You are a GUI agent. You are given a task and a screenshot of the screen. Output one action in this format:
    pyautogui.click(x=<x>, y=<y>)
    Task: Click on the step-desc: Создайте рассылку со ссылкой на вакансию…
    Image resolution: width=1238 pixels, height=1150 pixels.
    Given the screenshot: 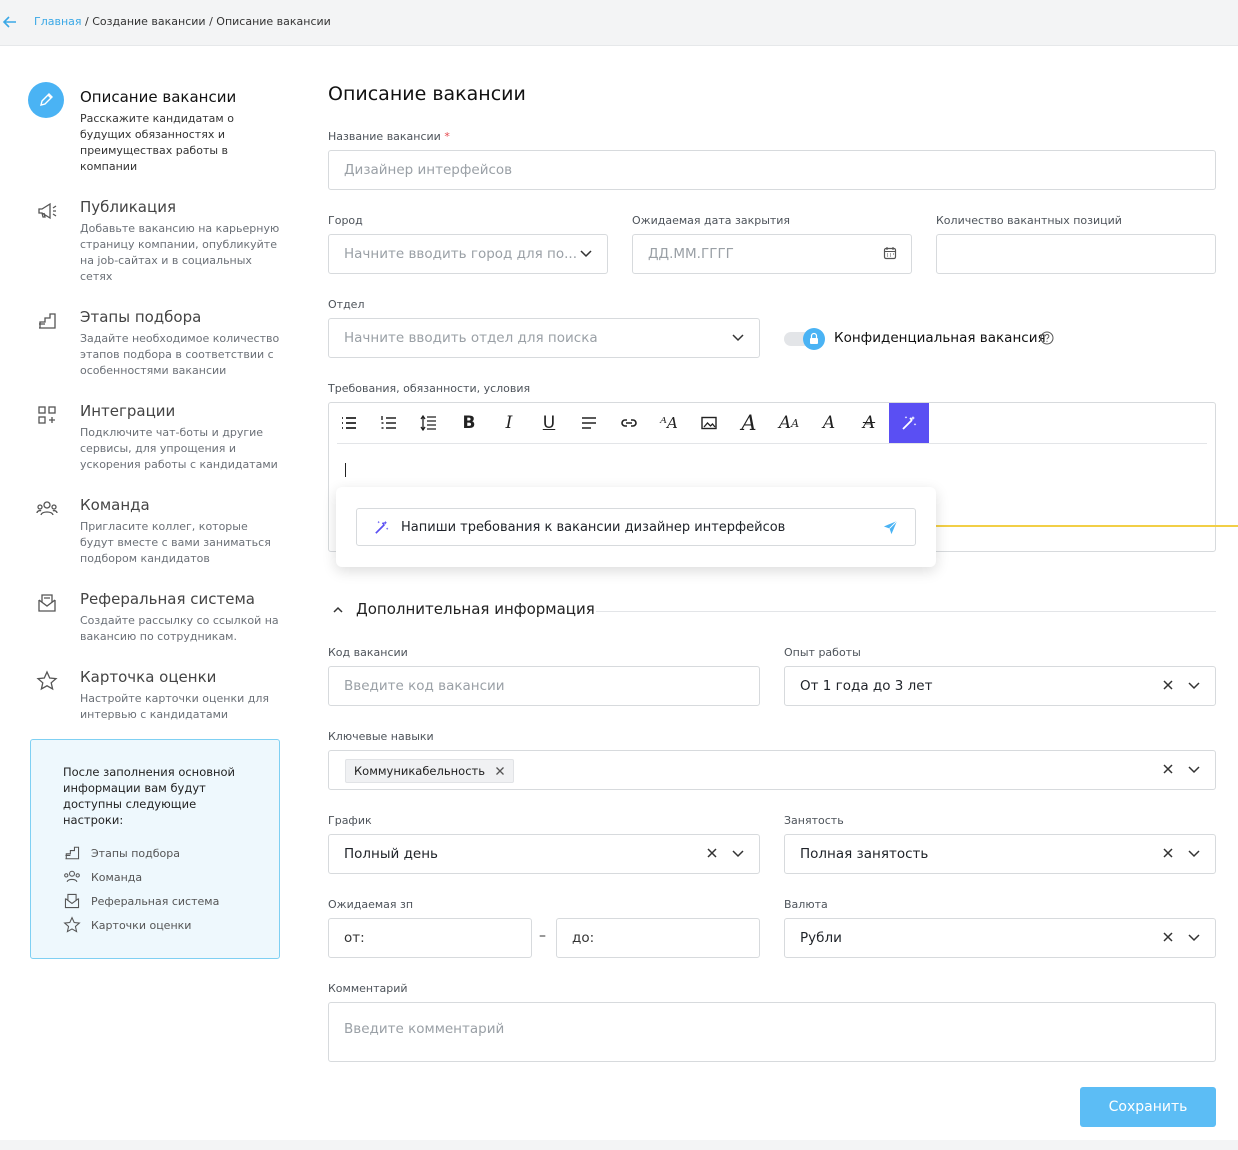 What is the action you would take?
    pyautogui.click(x=179, y=628)
    